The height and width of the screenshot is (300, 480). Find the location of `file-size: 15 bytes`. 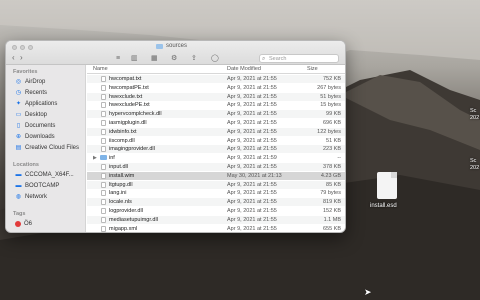

file-size: 15 bytes is located at coordinates (330, 105).